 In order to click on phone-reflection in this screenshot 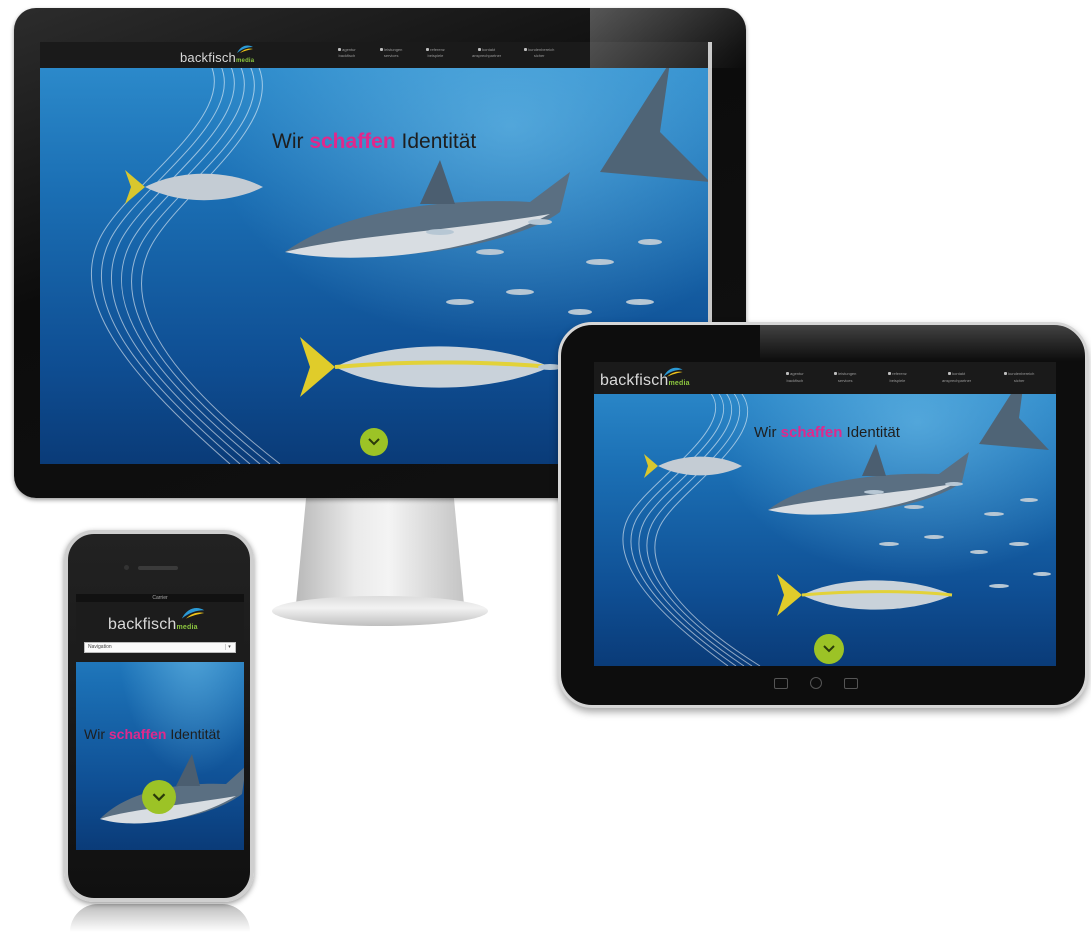, I will do `click(160, 918)`.